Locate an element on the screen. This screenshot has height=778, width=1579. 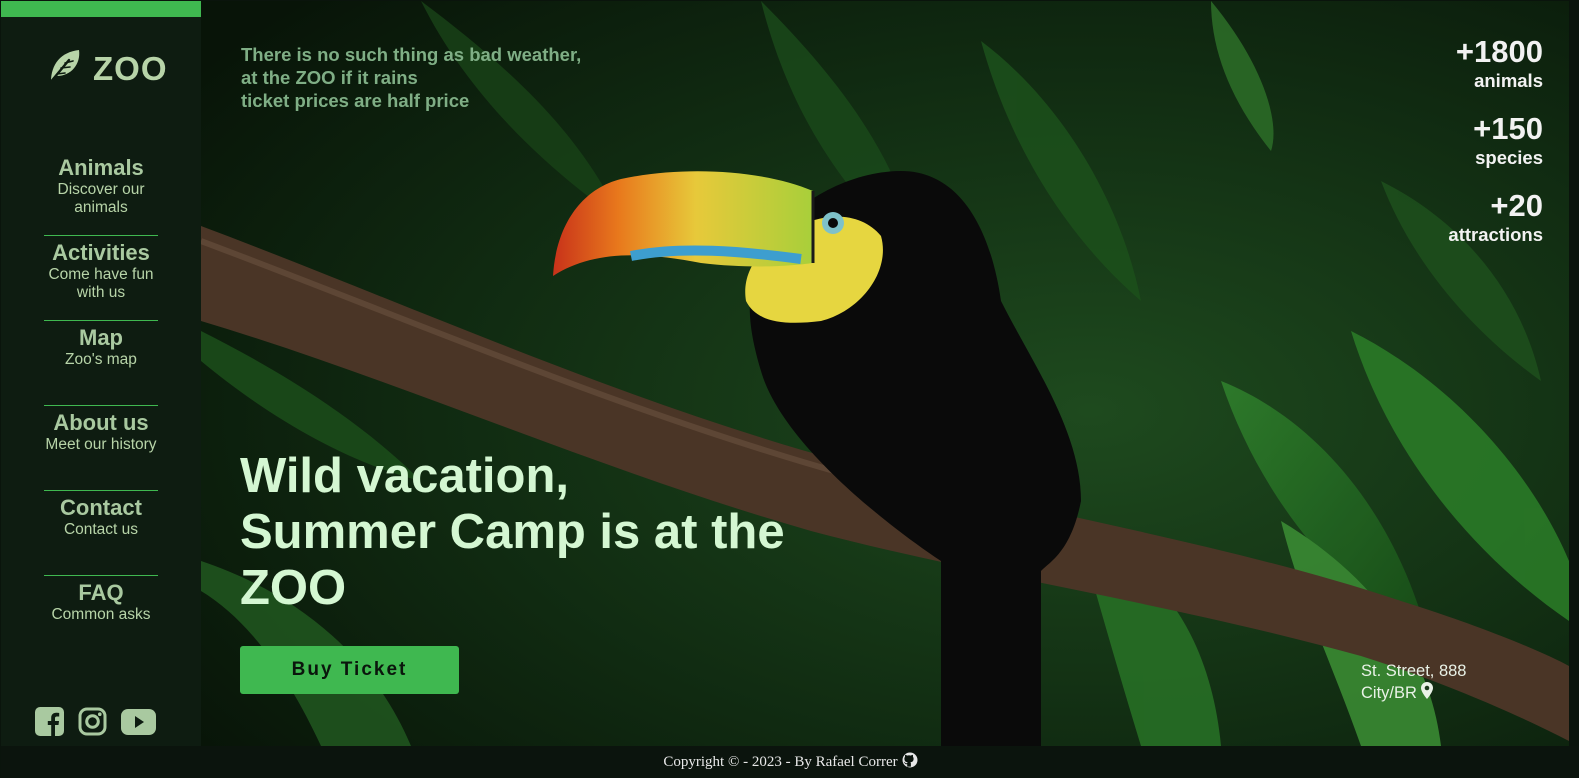
nav-item-faq: FAQ Common asks is located at coordinates (101, 618).